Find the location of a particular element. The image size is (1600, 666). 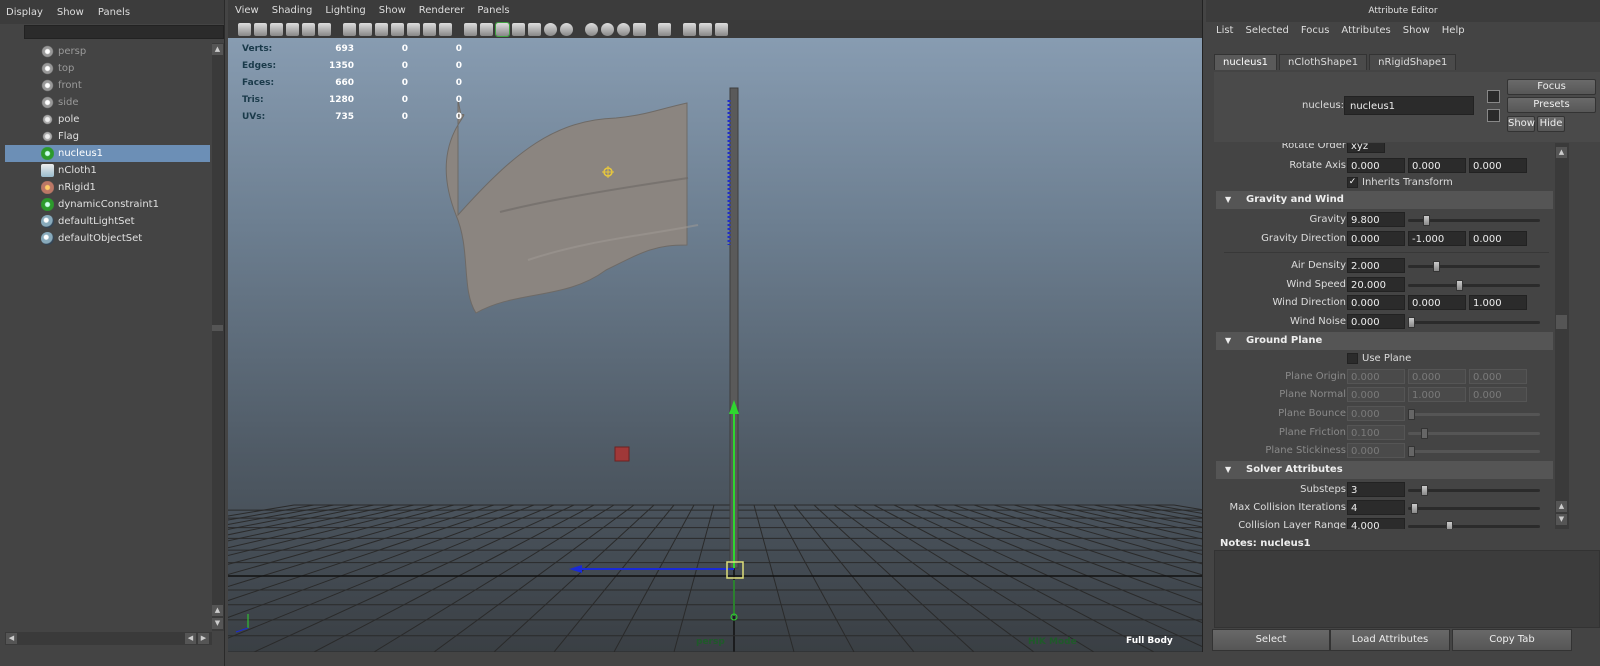

viewport-menu-panels: Panels is located at coordinates (493, 10).